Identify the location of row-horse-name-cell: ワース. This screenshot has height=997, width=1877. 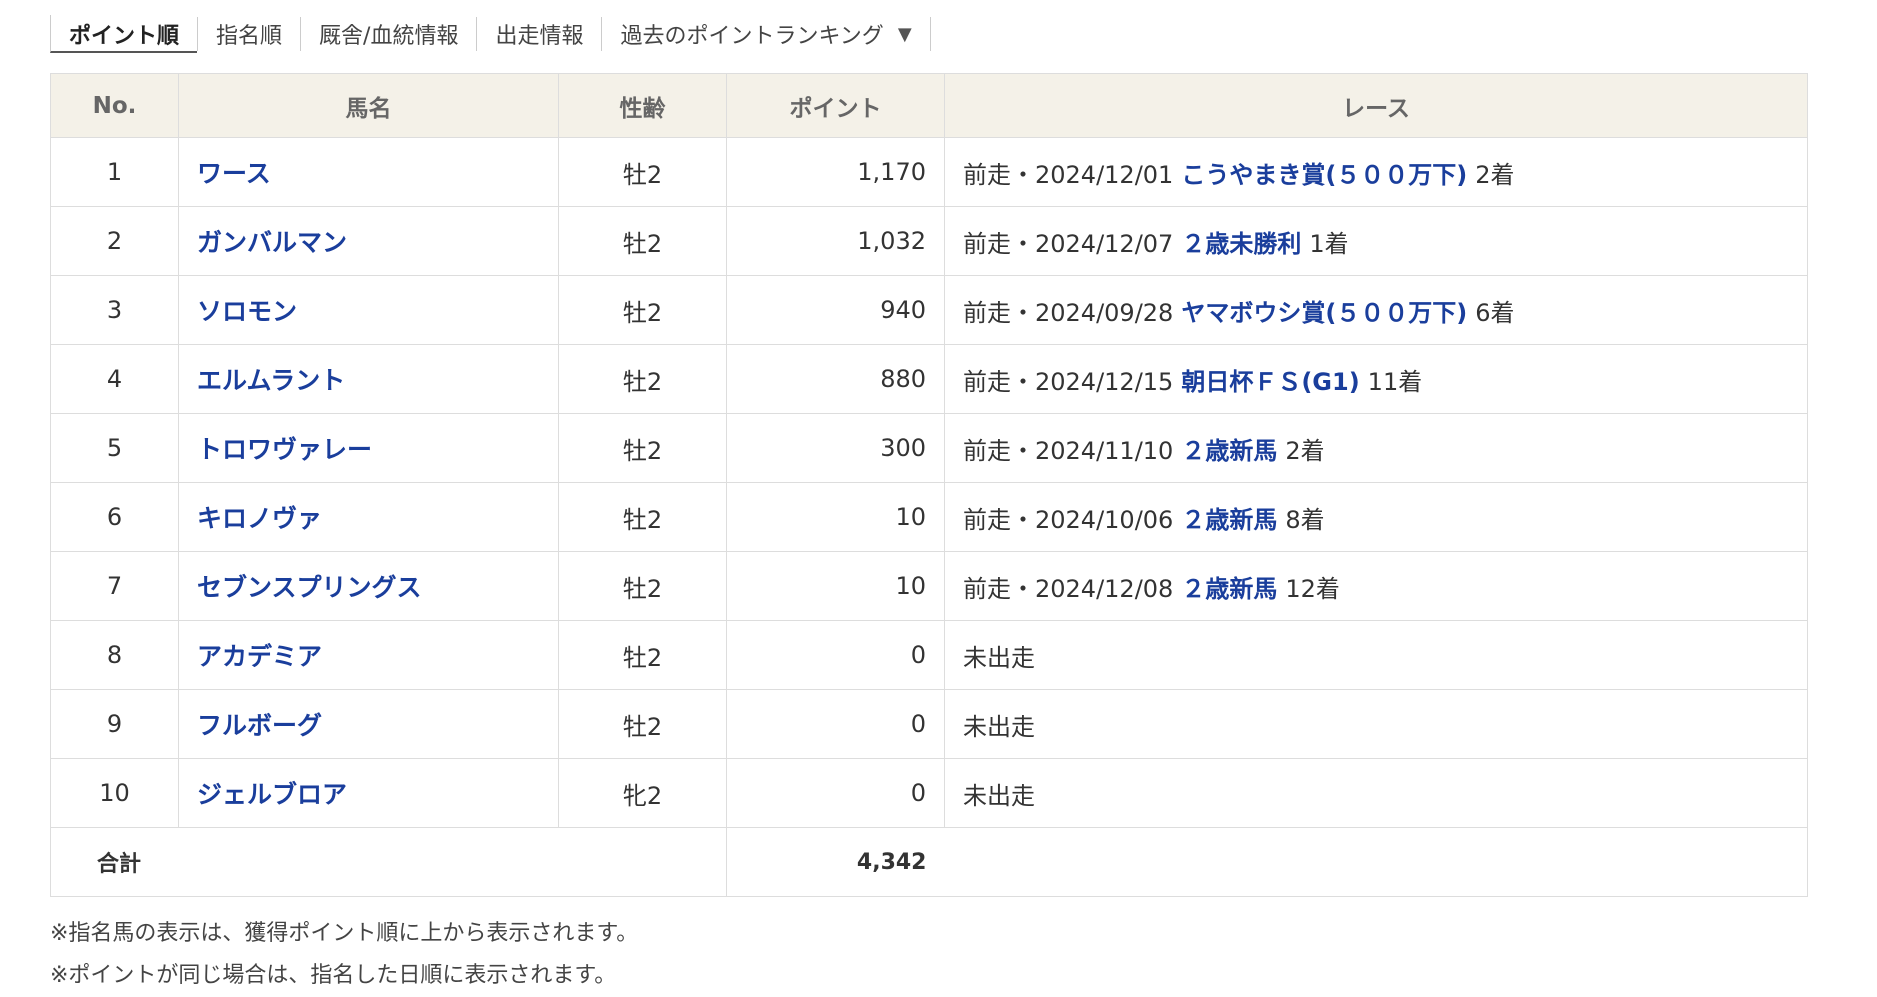
(368, 172).